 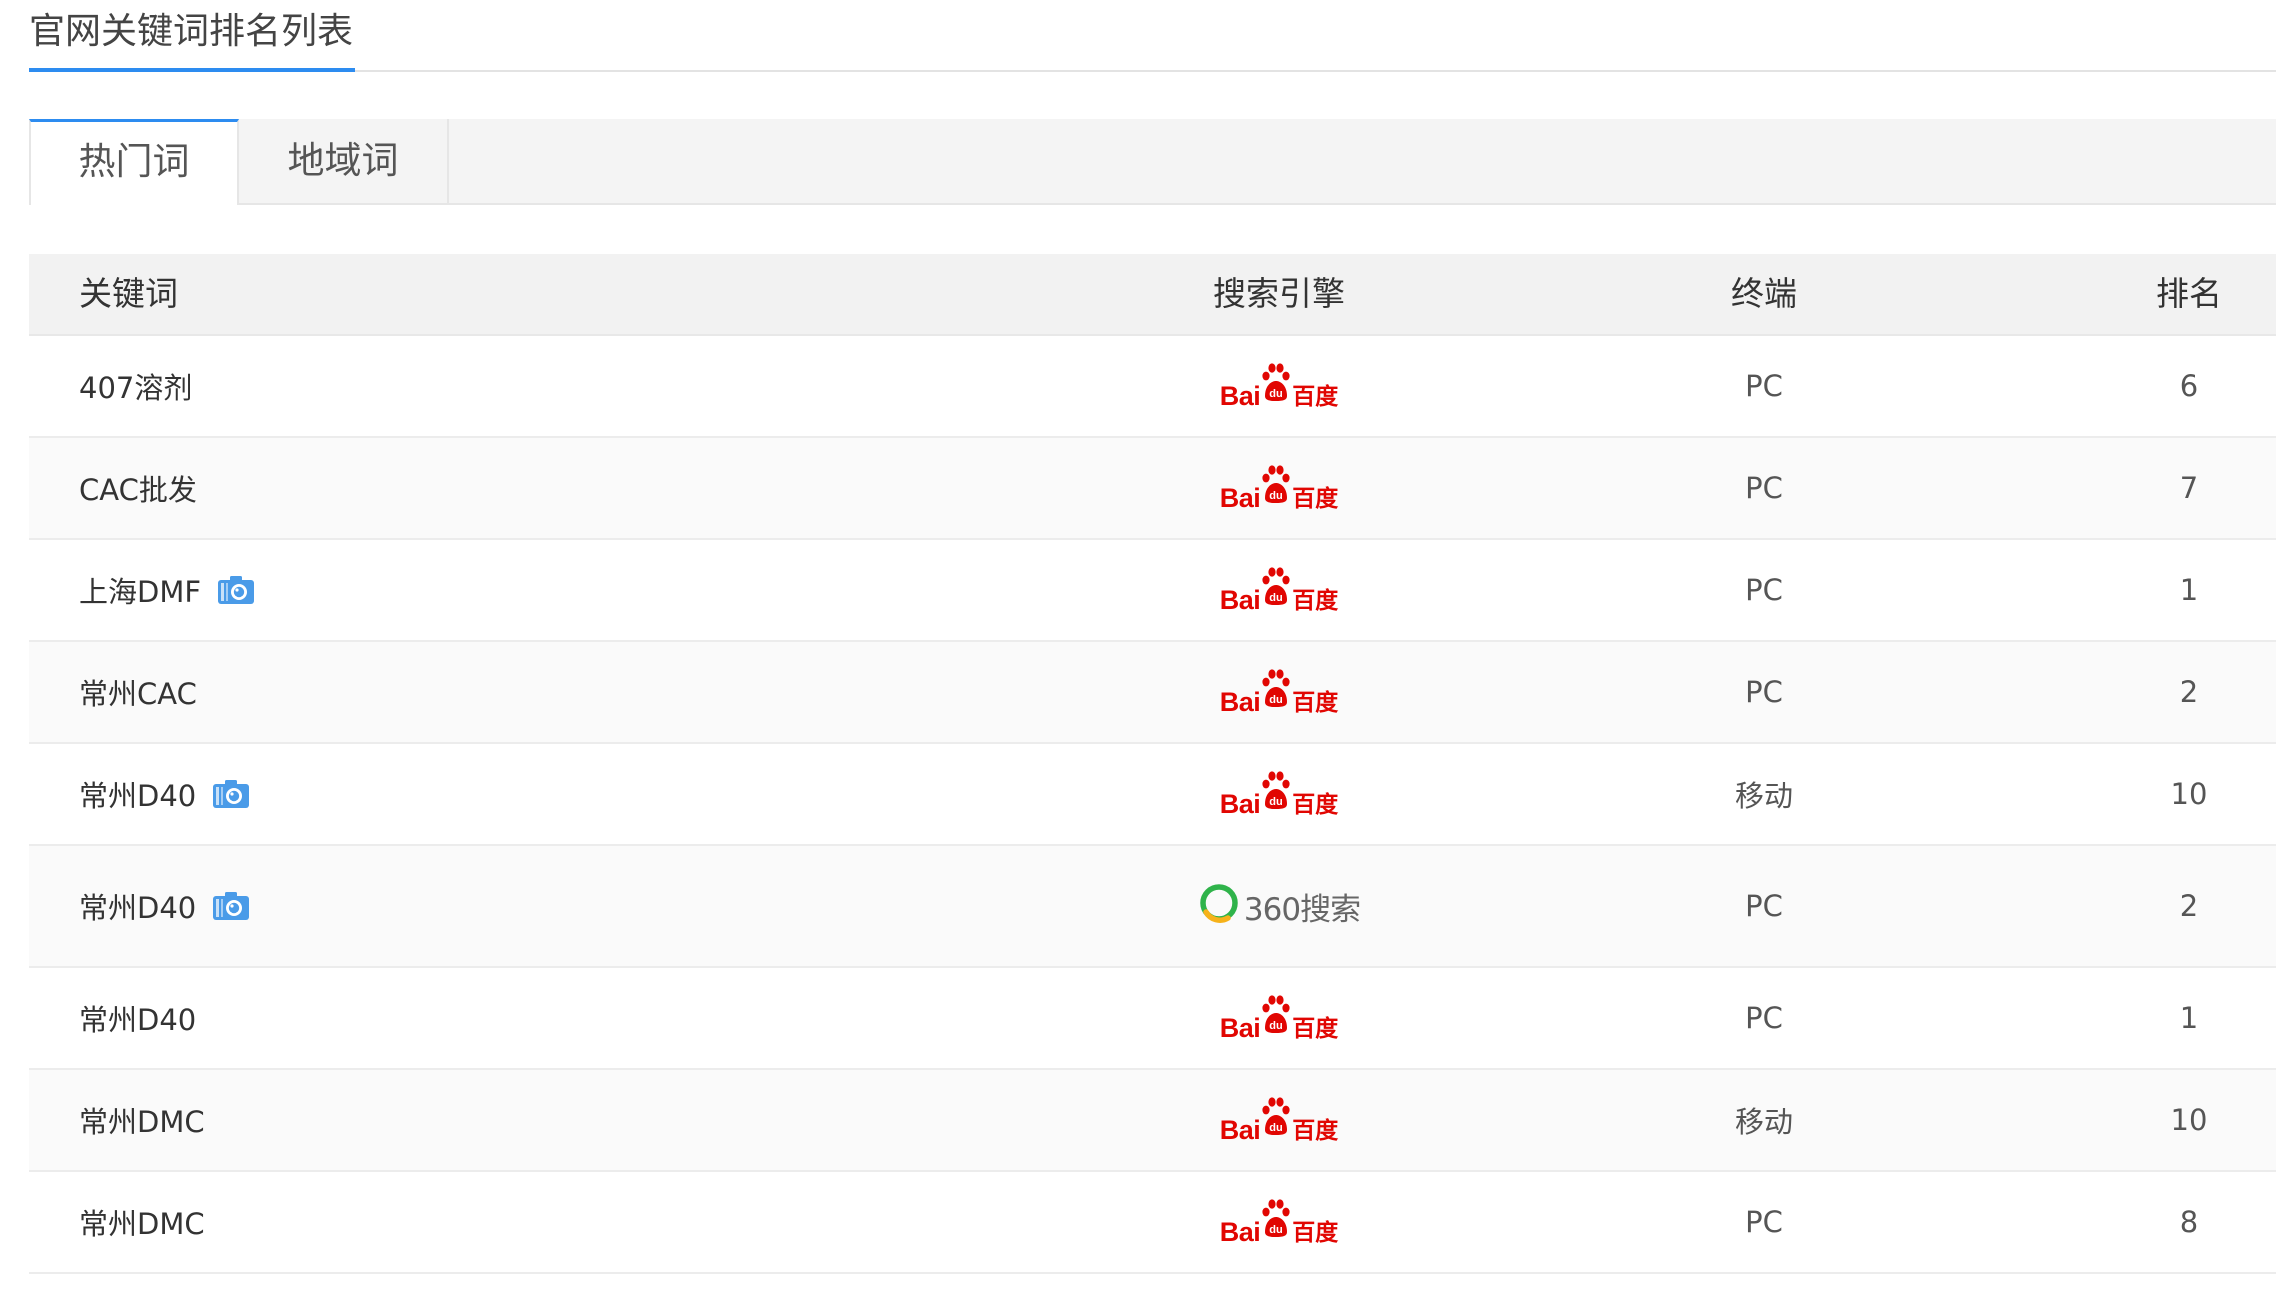 I want to click on keyword-cell: 407溶剂, so click(x=135, y=386).